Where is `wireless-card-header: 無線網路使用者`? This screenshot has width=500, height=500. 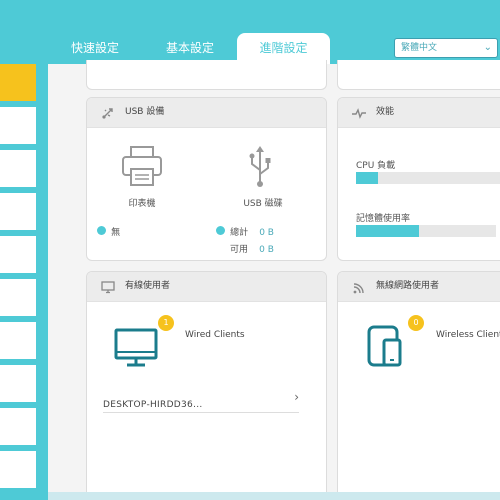
wireless-card-header: 無線網路使用者 is located at coordinates (419, 287).